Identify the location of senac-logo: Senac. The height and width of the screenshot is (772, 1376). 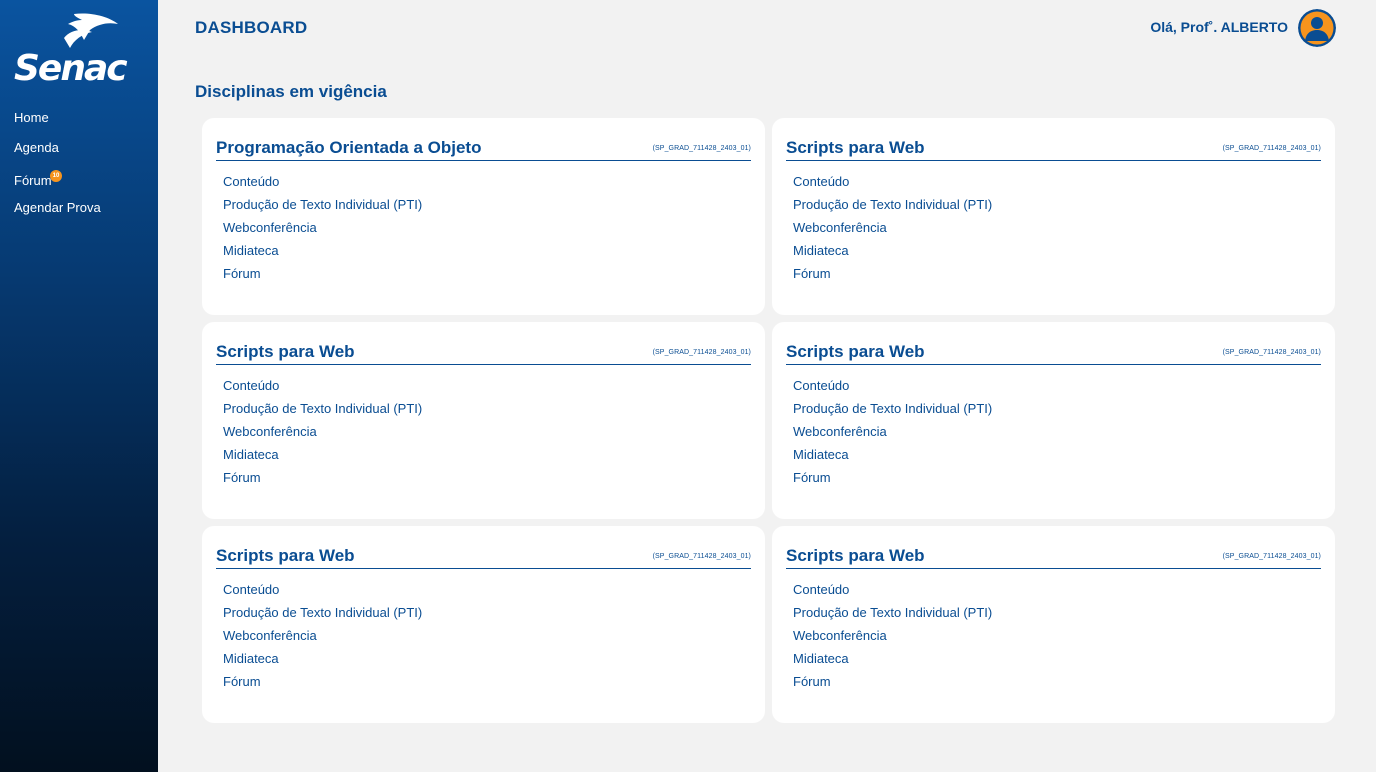
(72, 49).